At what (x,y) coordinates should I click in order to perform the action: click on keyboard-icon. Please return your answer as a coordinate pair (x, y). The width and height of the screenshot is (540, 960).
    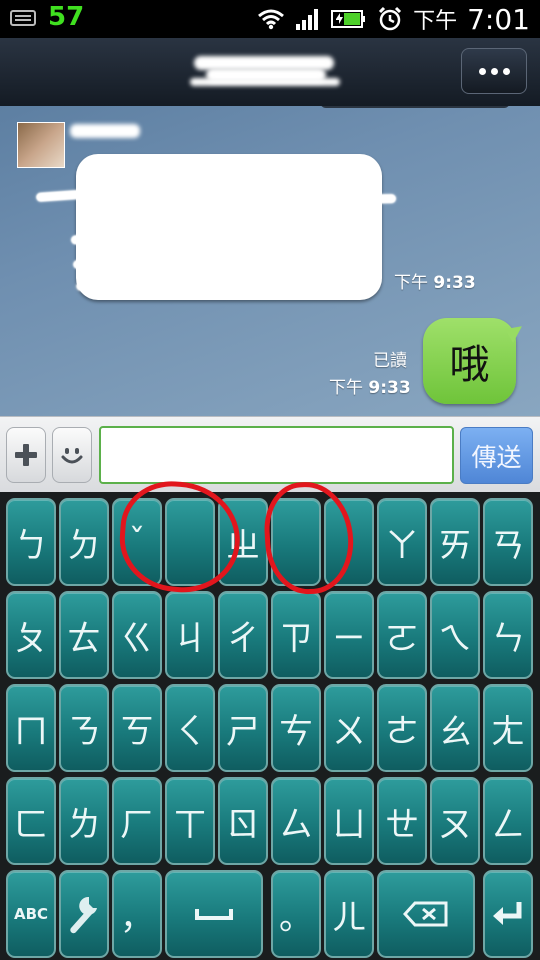
    Looking at the image, I should click on (23, 18).